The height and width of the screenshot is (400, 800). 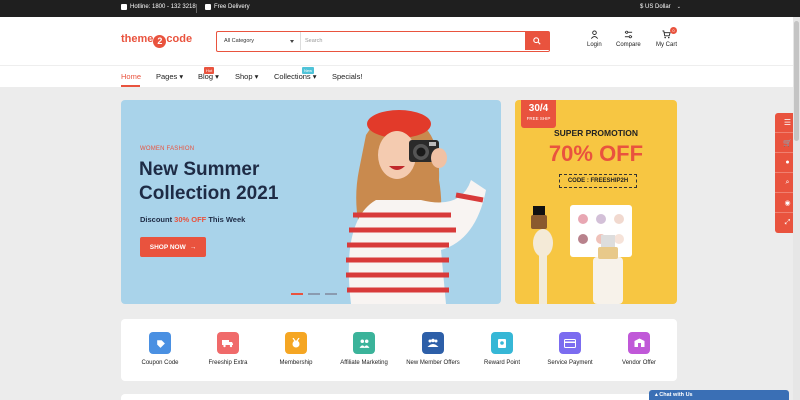 What do you see at coordinates (131, 76) in the screenshot?
I see `nav-home: Home` at bounding box center [131, 76].